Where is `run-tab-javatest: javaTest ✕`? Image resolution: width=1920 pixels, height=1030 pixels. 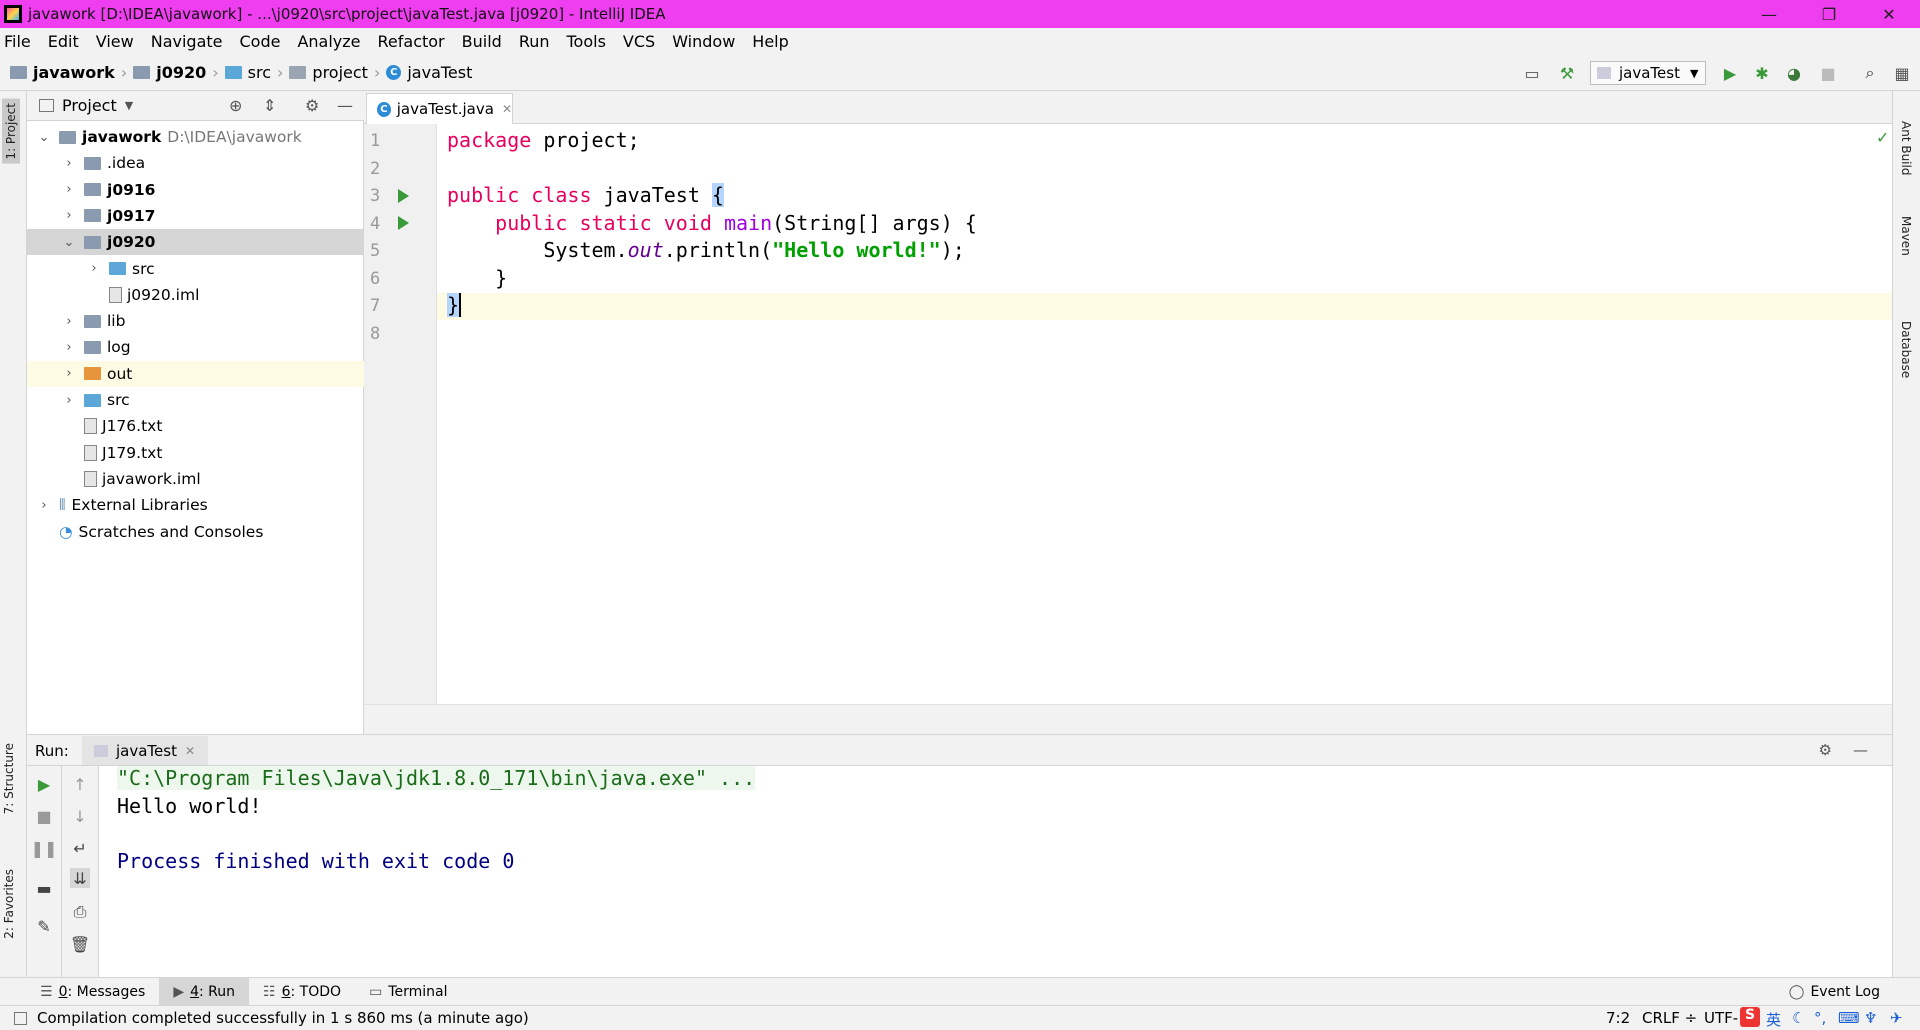
run-tab-javatest: javaTest ✕ is located at coordinates (145, 750).